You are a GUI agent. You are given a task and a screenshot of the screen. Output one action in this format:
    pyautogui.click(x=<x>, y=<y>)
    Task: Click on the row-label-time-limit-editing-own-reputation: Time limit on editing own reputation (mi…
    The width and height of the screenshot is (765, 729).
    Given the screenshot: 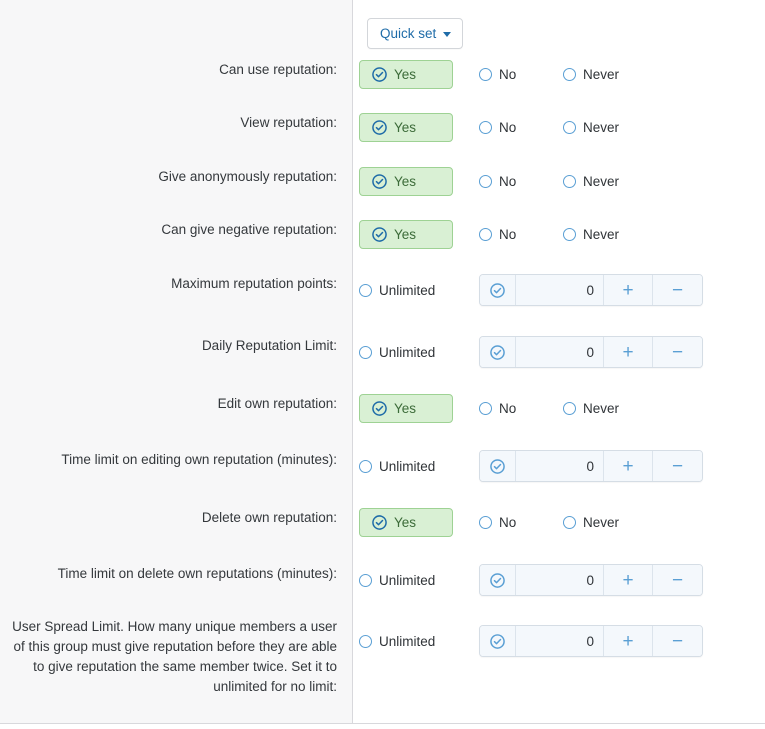 What is the action you would take?
    pyautogui.click(x=199, y=459)
    